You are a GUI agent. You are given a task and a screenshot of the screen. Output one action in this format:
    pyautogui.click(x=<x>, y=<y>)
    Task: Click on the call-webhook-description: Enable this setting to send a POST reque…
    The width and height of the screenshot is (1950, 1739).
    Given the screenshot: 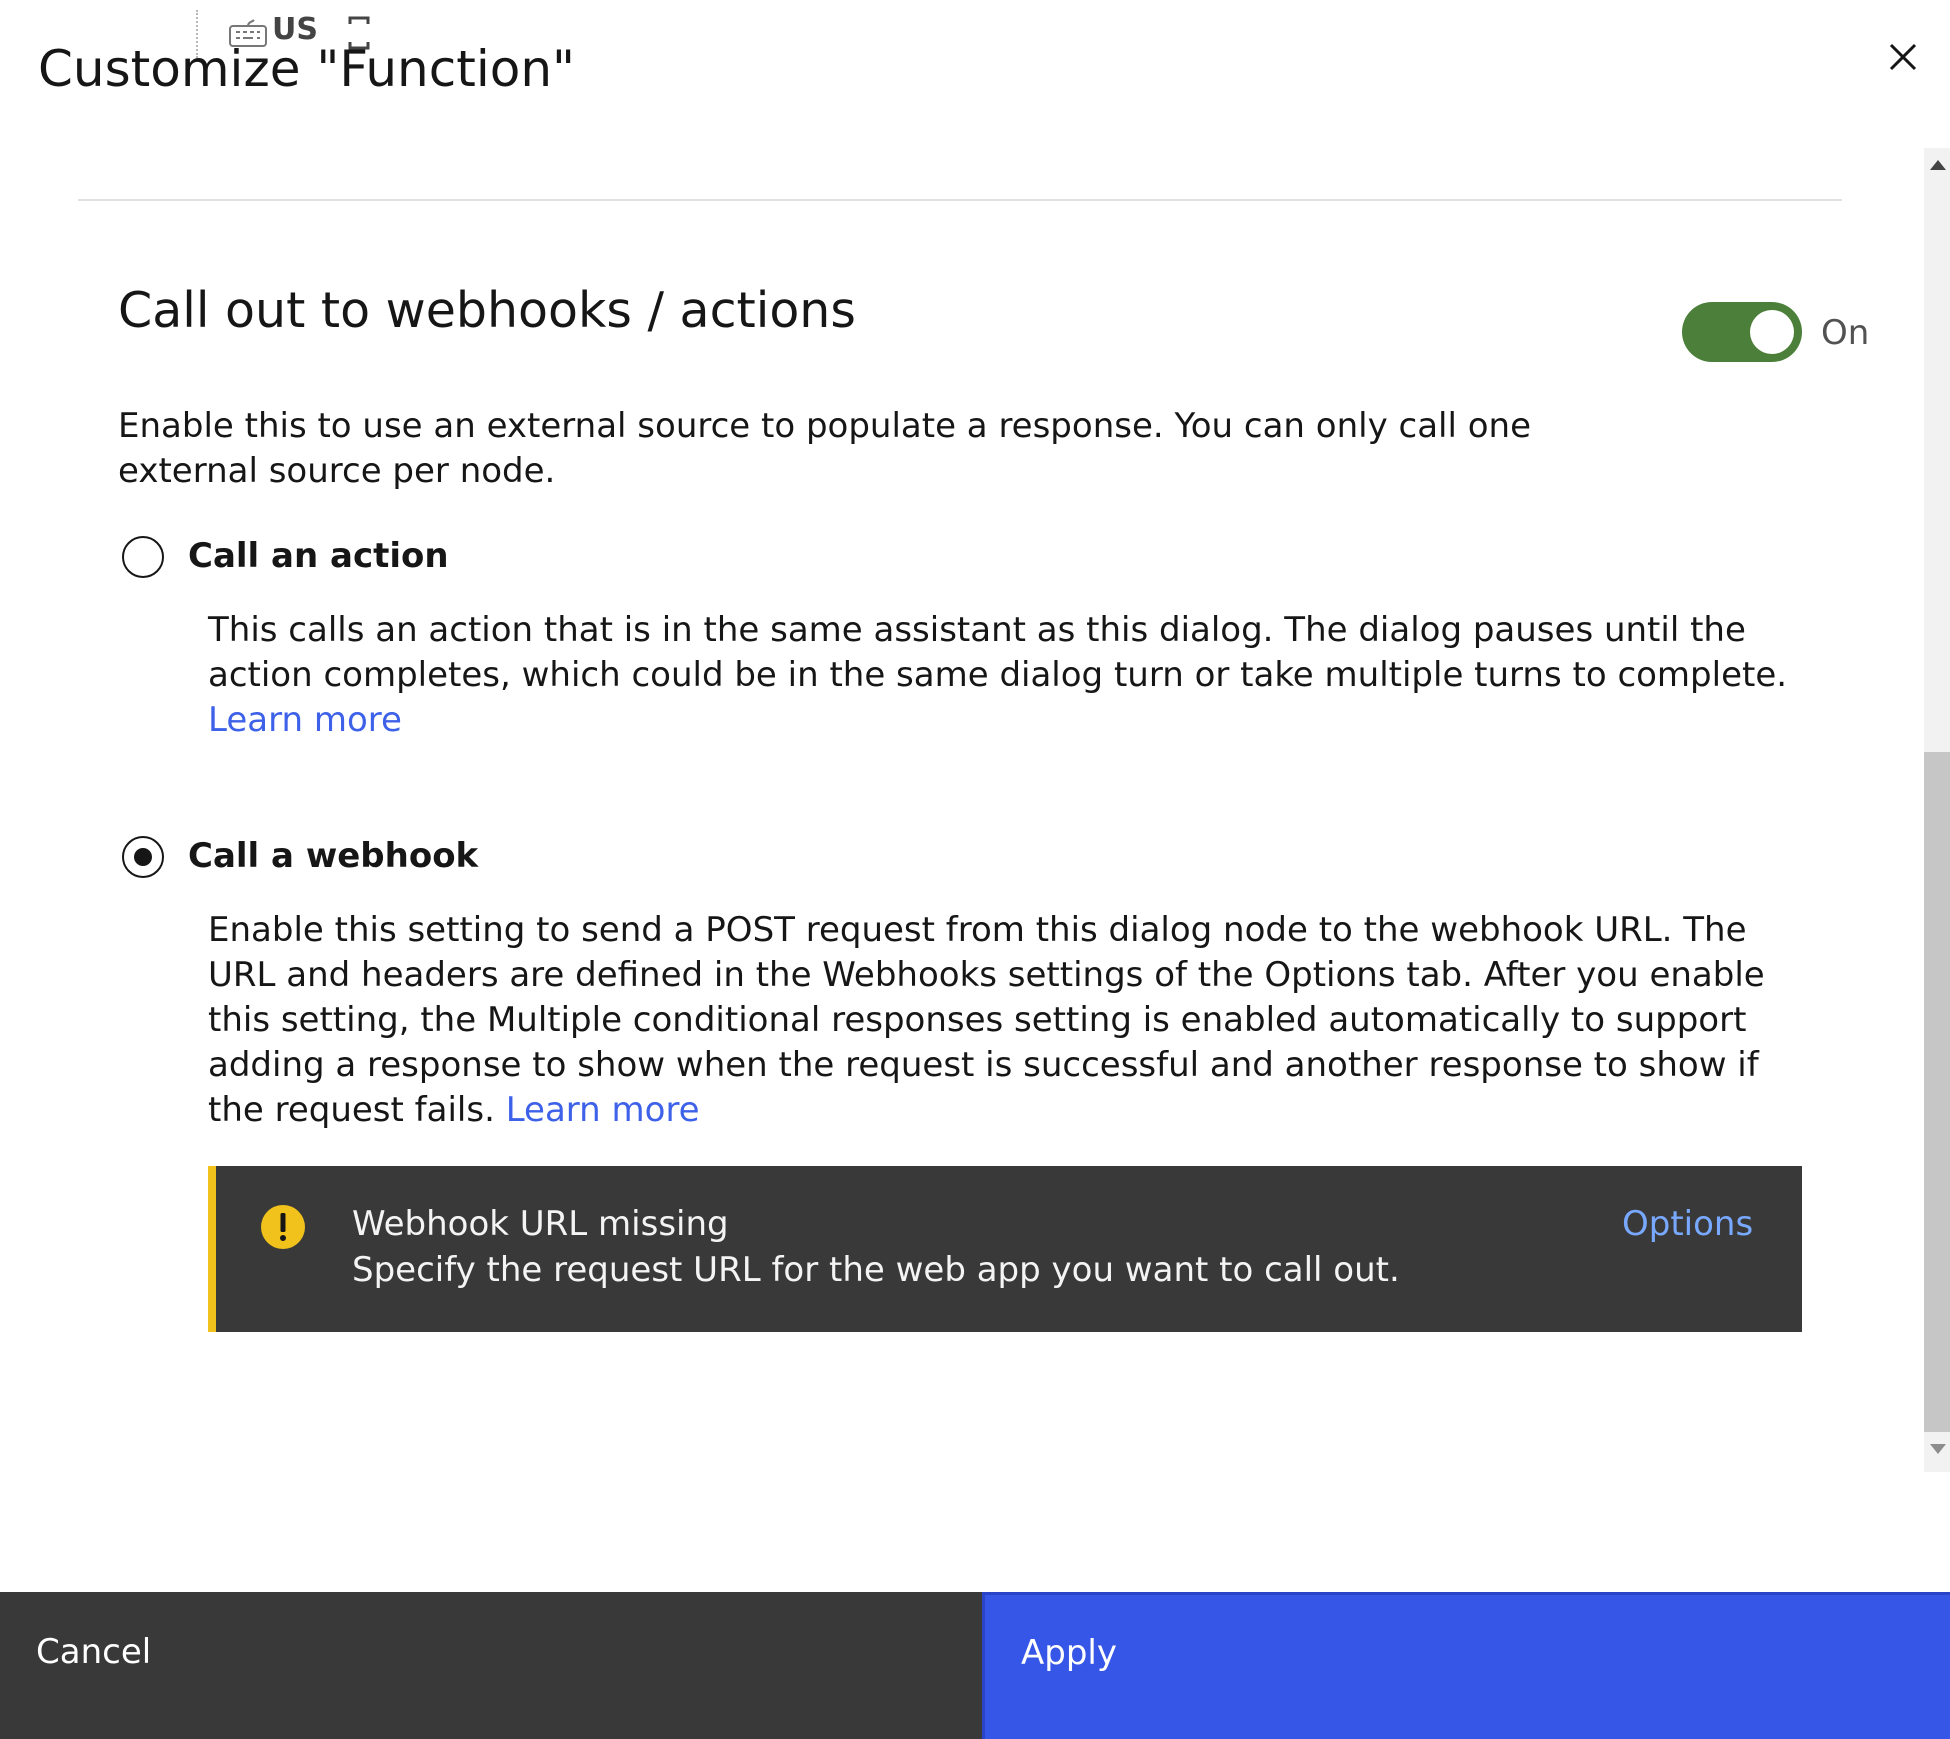 What is the action you would take?
    pyautogui.click(x=1013, y=1020)
    